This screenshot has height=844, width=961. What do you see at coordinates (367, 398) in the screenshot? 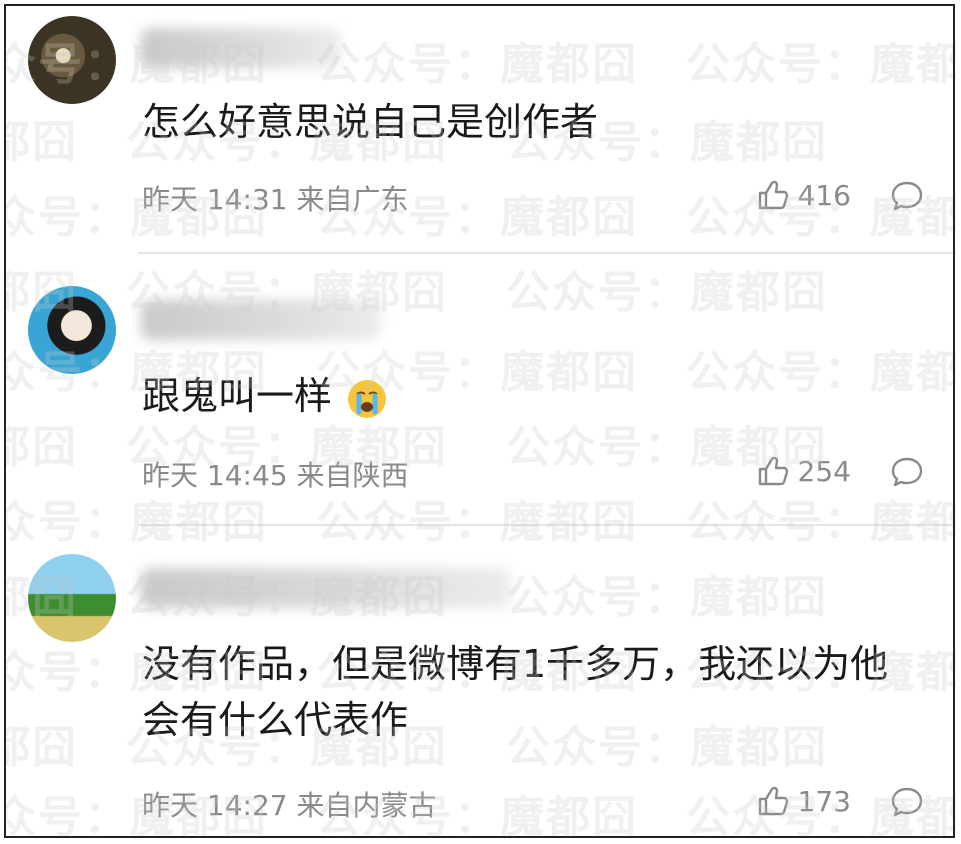
I see `crying-face-emoji` at bounding box center [367, 398].